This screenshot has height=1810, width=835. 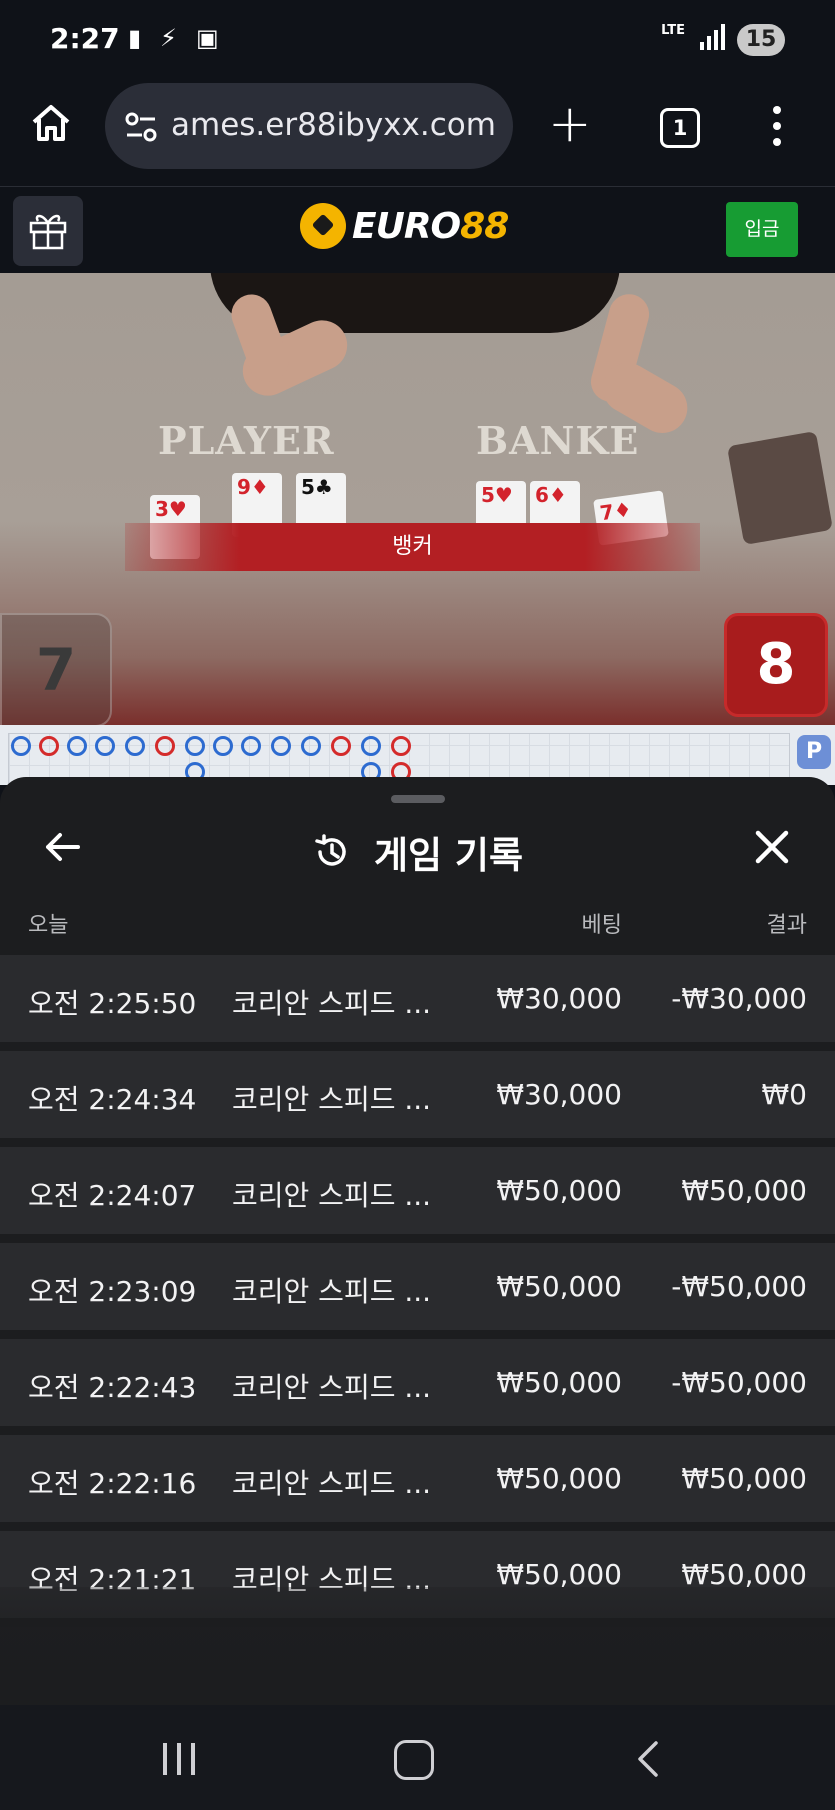 What do you see at coordinates (417, 756) in the screenshot?
I see `roadmap-board: P` at bounding box center [417, 756].